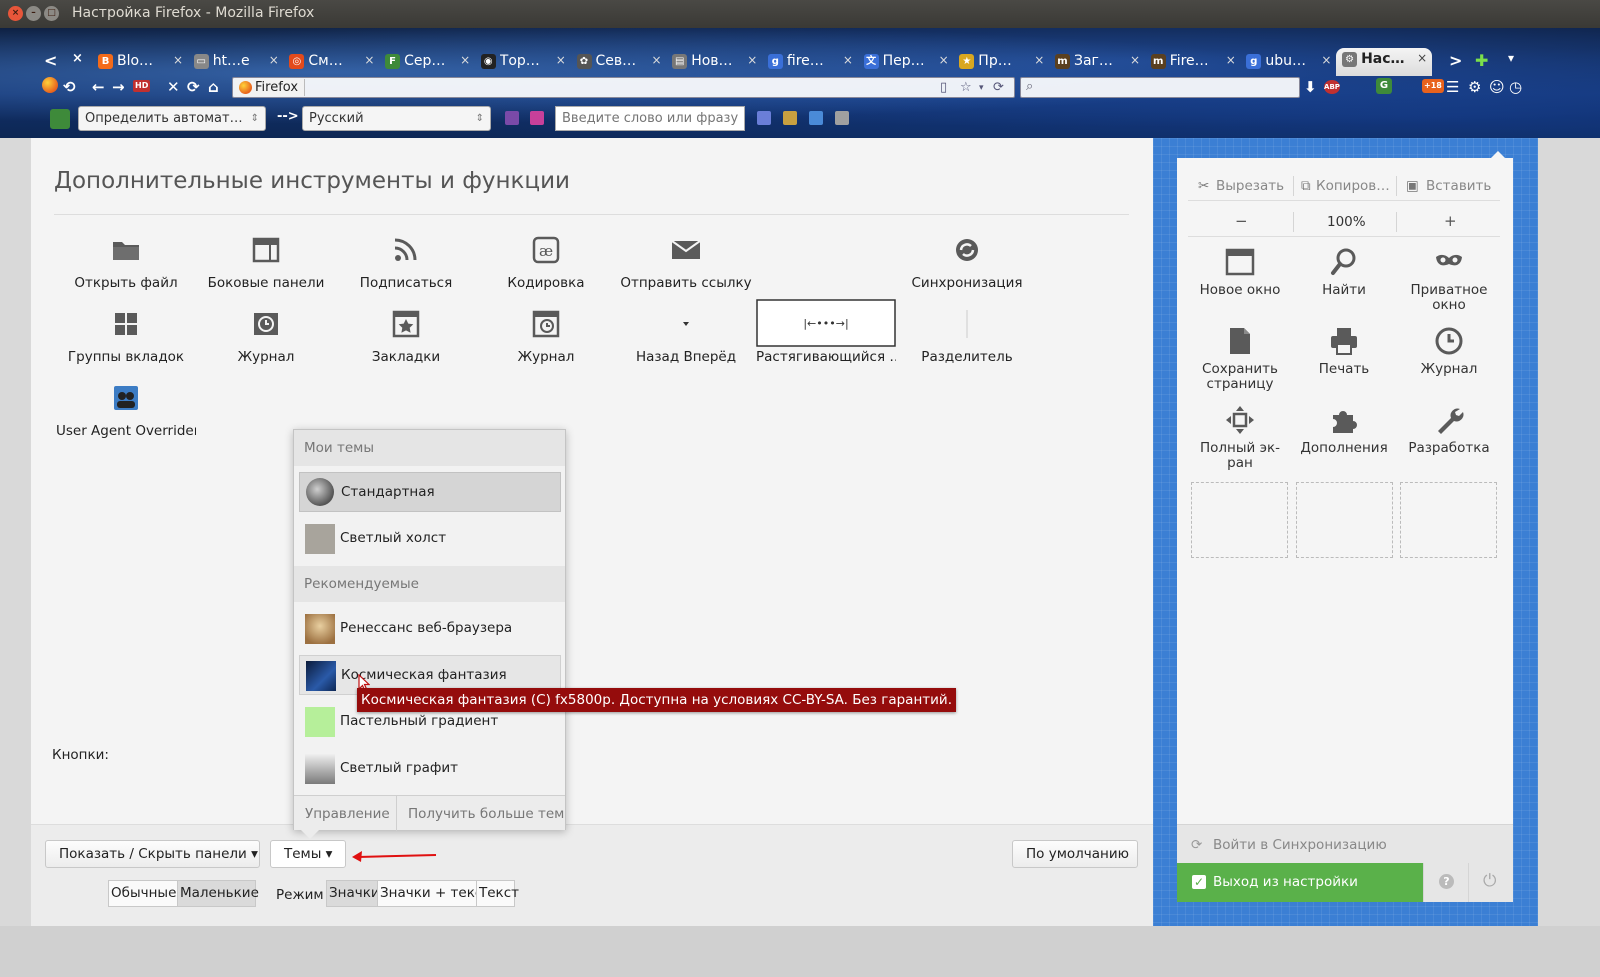 The image size is (1600, 977). What do you see at coordinates (686, 345) in the screenshot?
I see `palette-item-back-forward: Назад Вперёд` at bounding box center [686, 345].